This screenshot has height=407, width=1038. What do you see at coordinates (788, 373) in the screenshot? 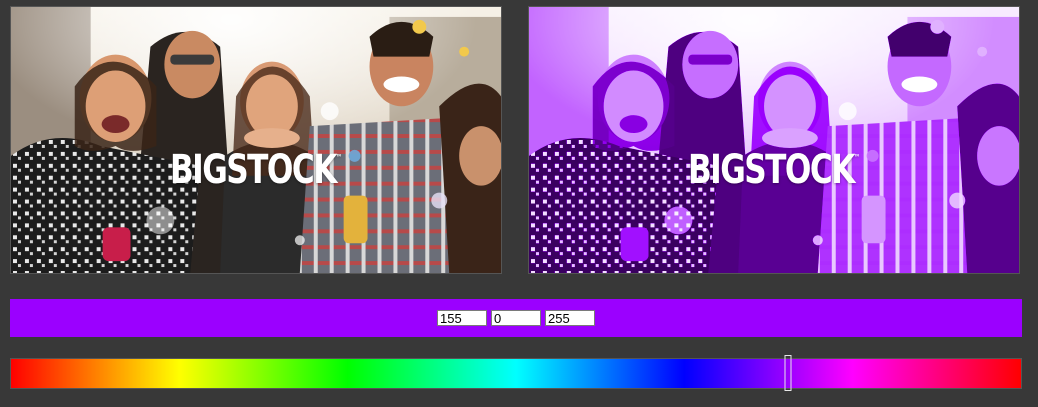
I see `slider-handle-icon` at bounding box center [788, 373].